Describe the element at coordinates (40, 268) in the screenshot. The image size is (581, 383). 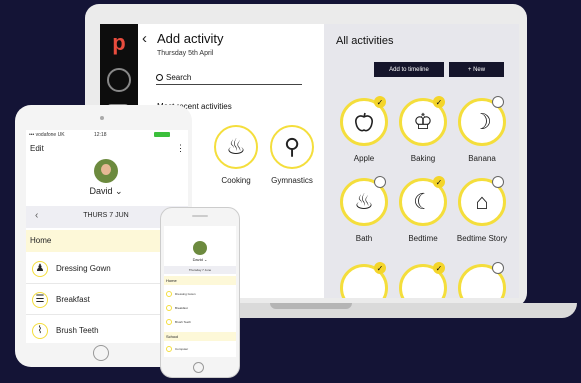
I see `dressing-gown-icon: ♟` at that location.